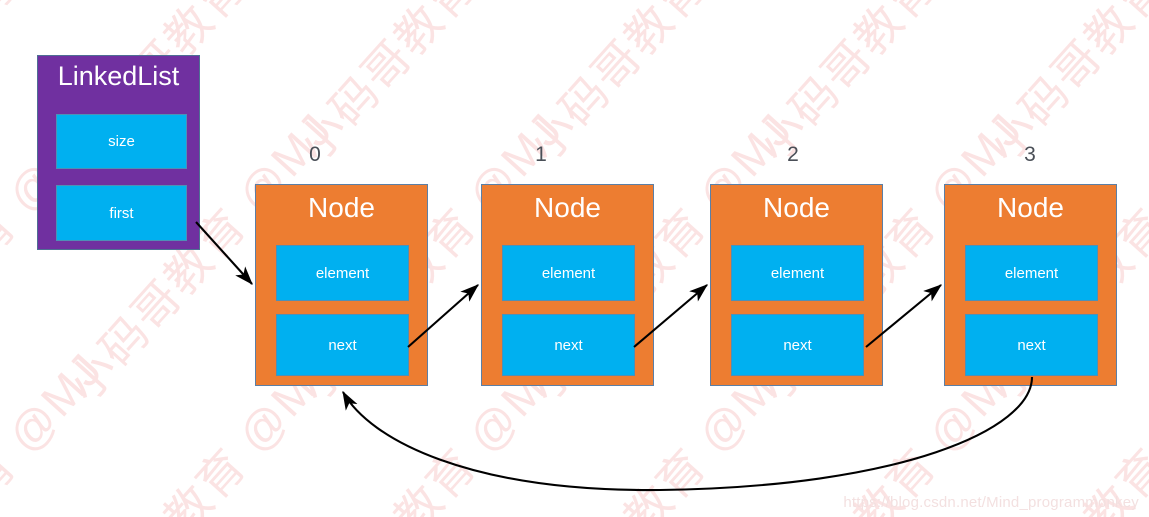 This screenshot has width=1149, height=517. What do you see at coordinates (315, 154) in the screenshot?
I see `index-label-0: 0` at bounding box center [315, 154].